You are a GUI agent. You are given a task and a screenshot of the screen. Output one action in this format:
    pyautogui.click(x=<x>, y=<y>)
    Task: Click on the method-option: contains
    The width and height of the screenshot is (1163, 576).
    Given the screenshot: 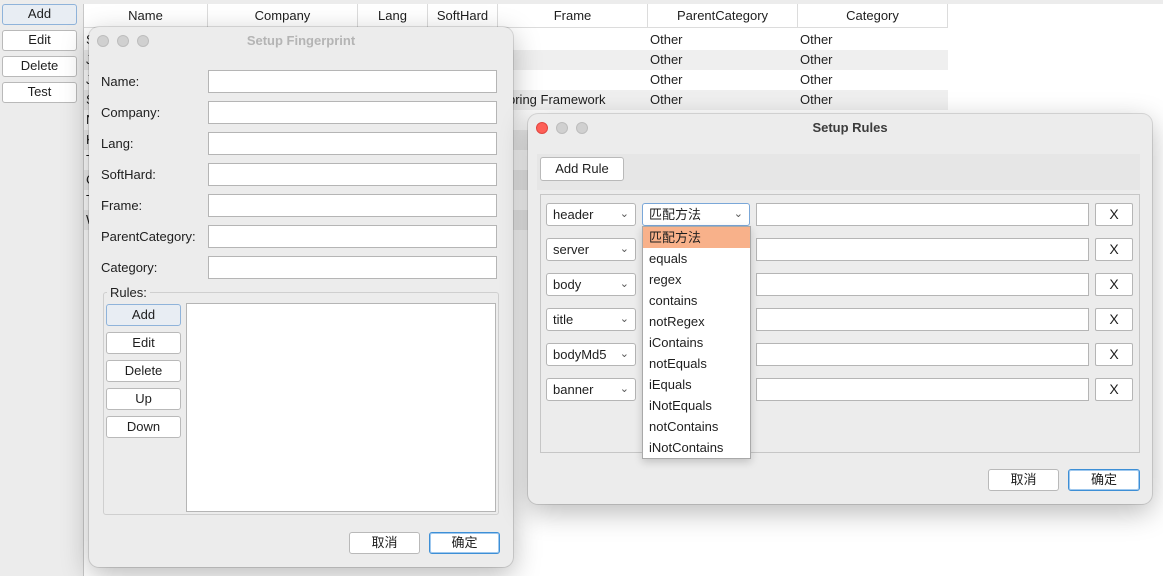 What is the action you would take?
    pyautogui.click(x=696, y=300)
    